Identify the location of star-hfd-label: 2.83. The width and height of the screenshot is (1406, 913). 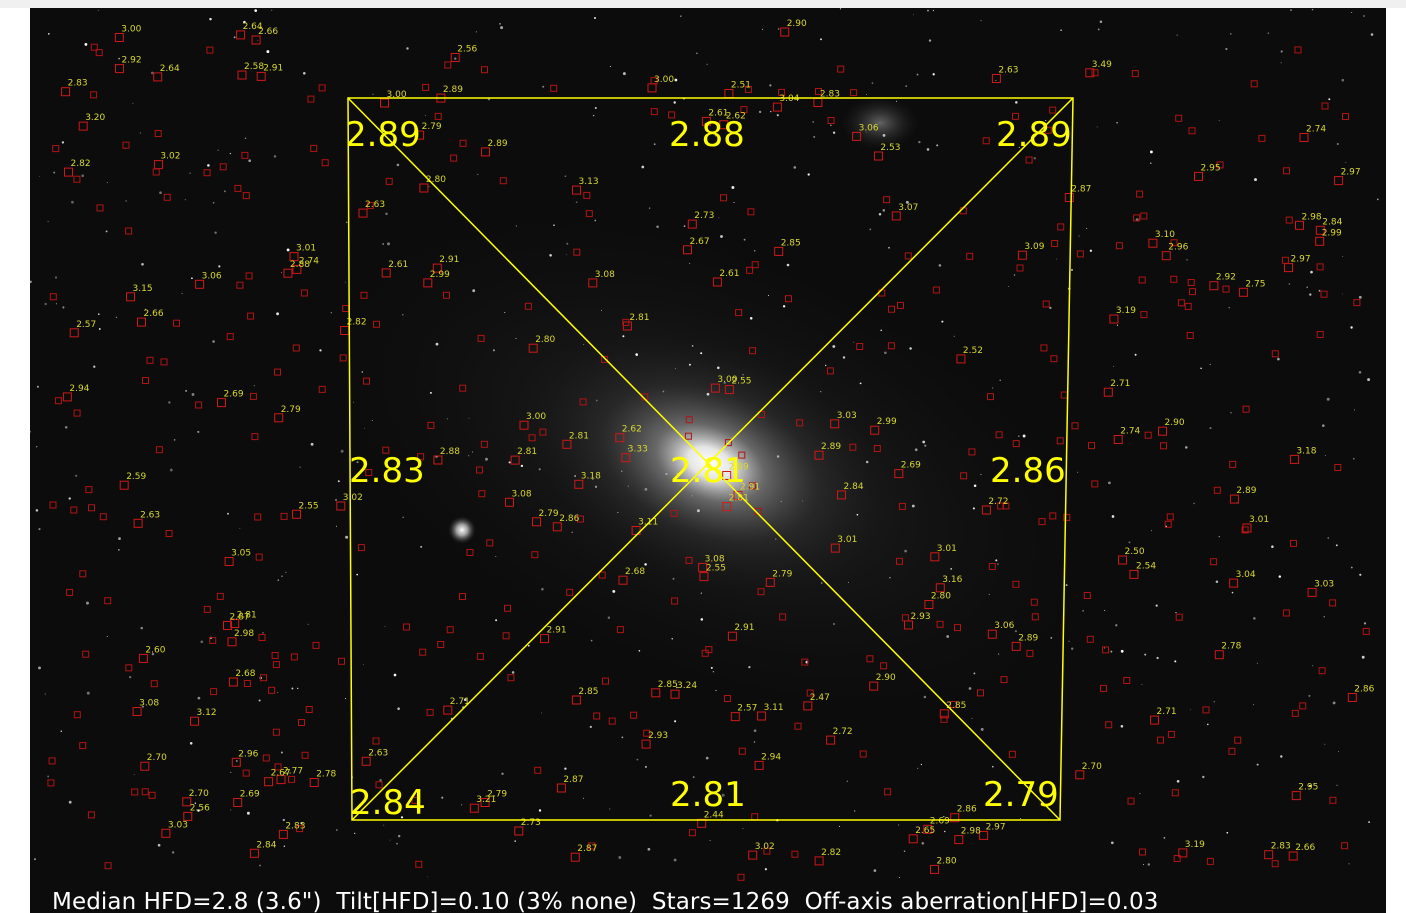
(78, 84).